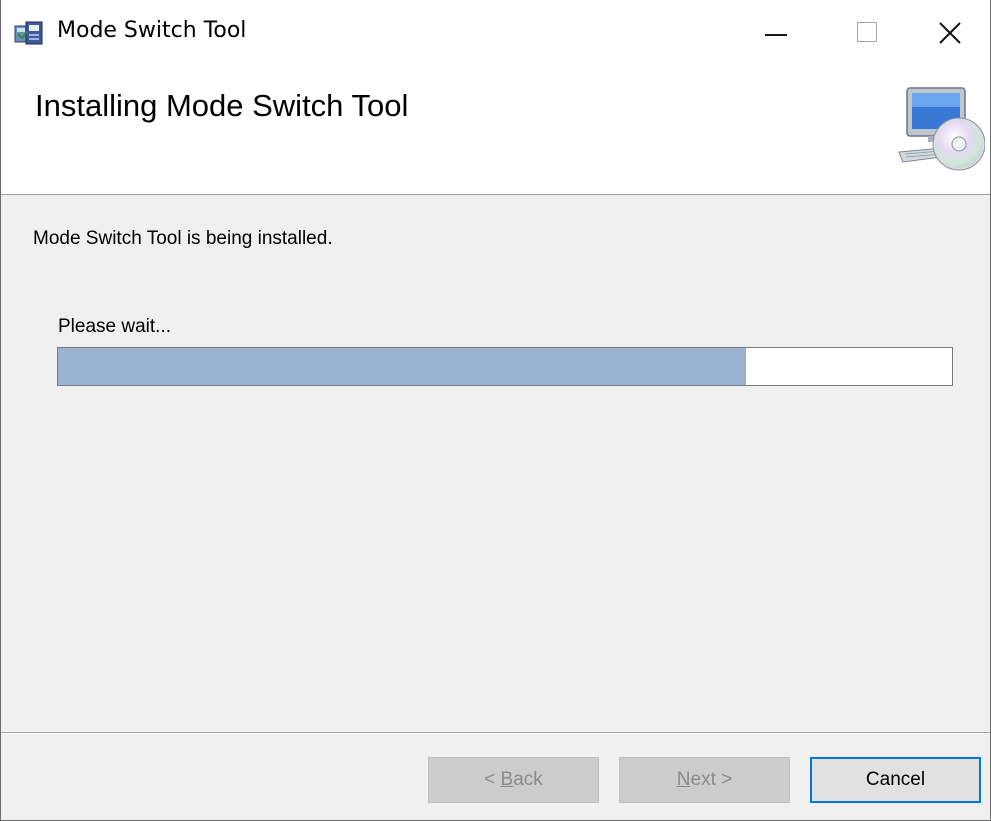 The image size is (991, 821). What do you see at coordinates (704, 780) in the screenshot?
I see `next-button: Next >` at bounding box center [704, 780].